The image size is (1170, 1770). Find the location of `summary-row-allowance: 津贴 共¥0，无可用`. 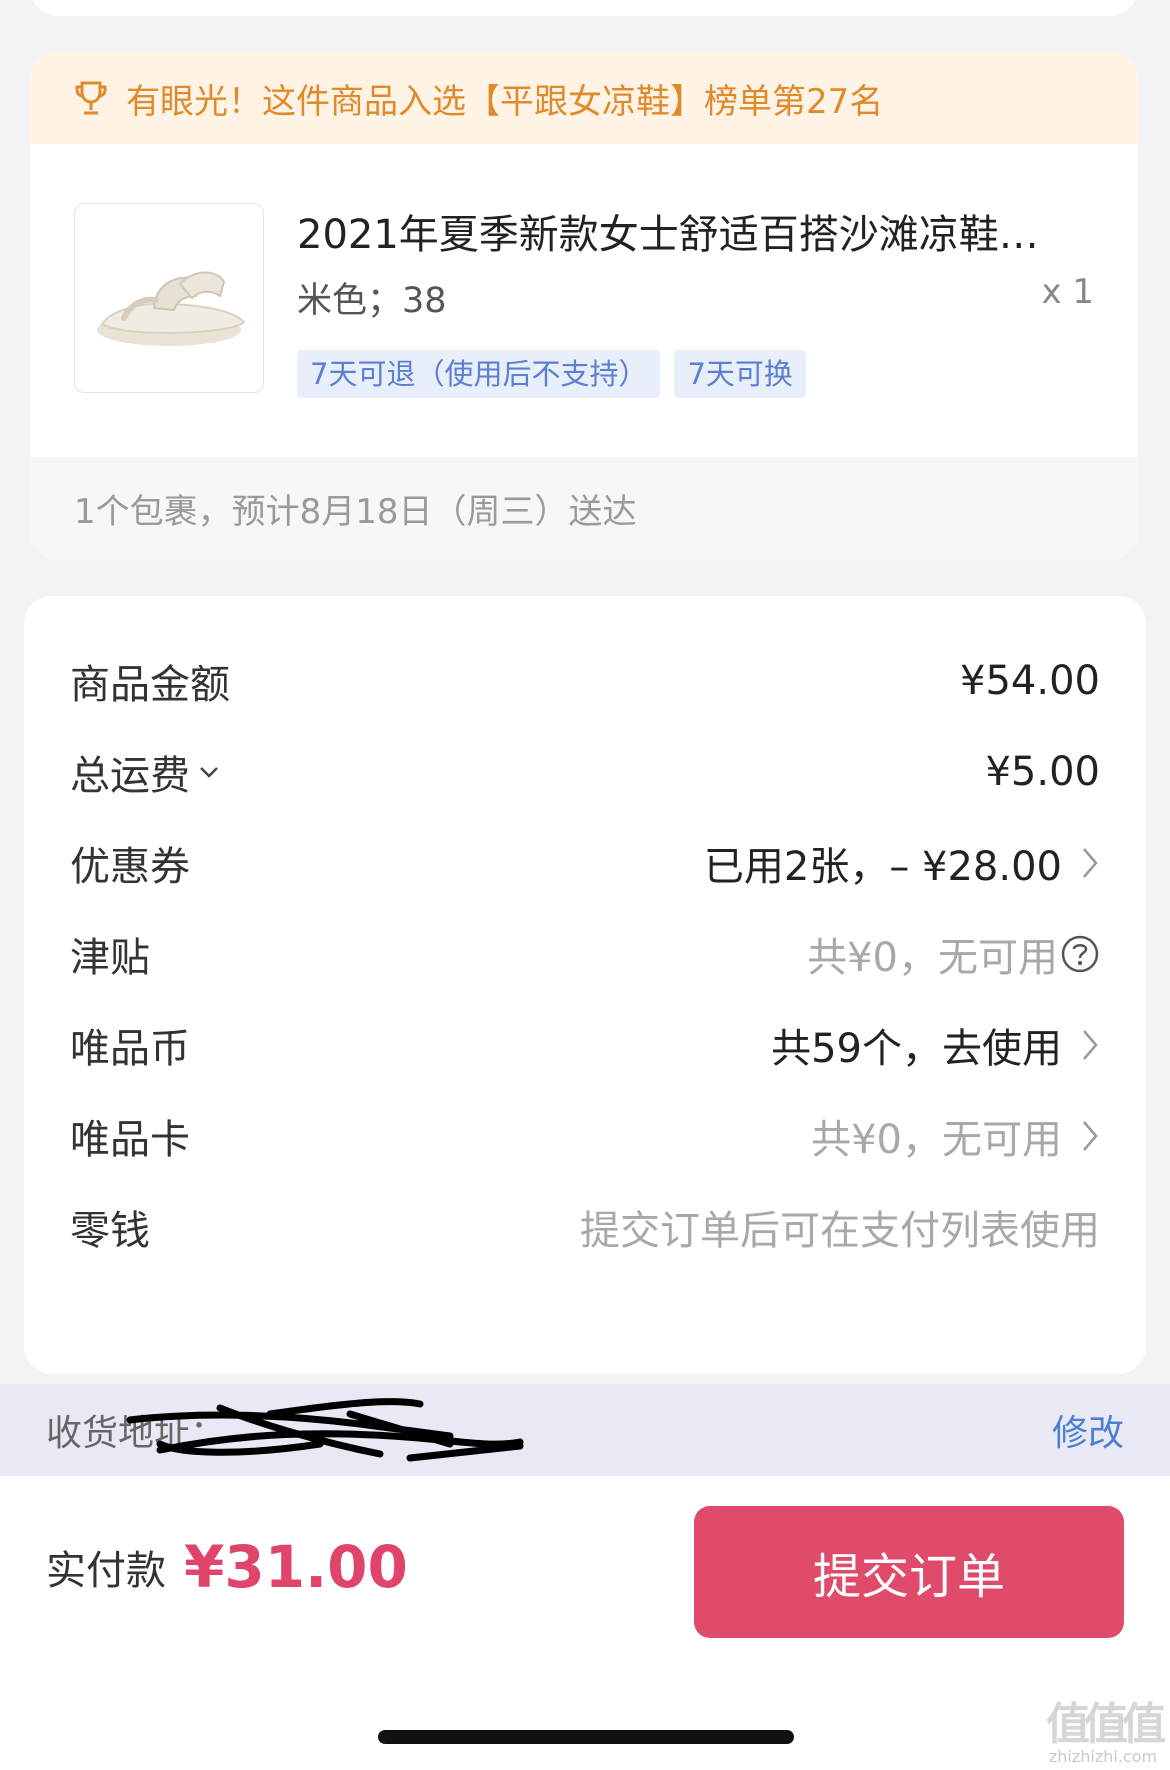

summary-row-allowance: 津贴 共¥0，无可用 is located at coordinates (585, 954).